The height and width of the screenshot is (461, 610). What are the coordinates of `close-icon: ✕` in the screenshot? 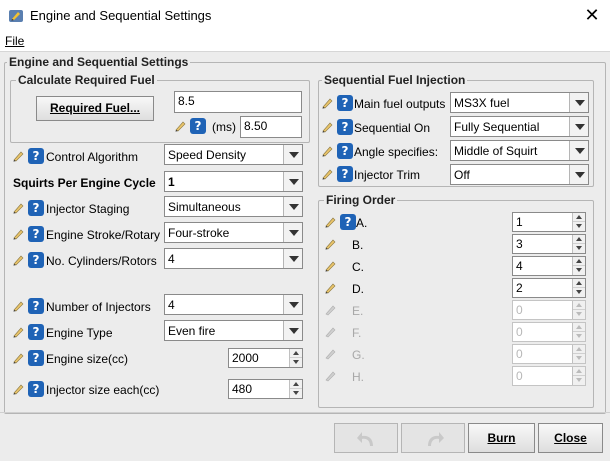 It's located at (592, 15).